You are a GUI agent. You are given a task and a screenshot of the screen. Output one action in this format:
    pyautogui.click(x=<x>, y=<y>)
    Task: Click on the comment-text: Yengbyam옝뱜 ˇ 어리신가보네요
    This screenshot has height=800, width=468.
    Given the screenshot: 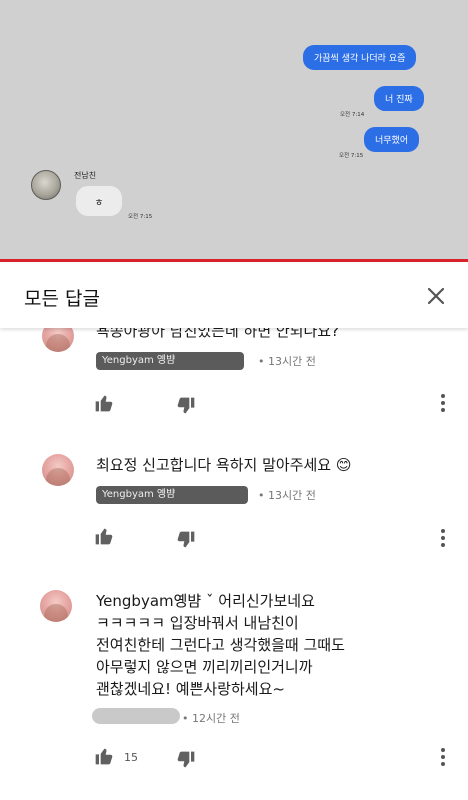 What is the action you would take?
    pyautogui.click(x=205, y=601)
    